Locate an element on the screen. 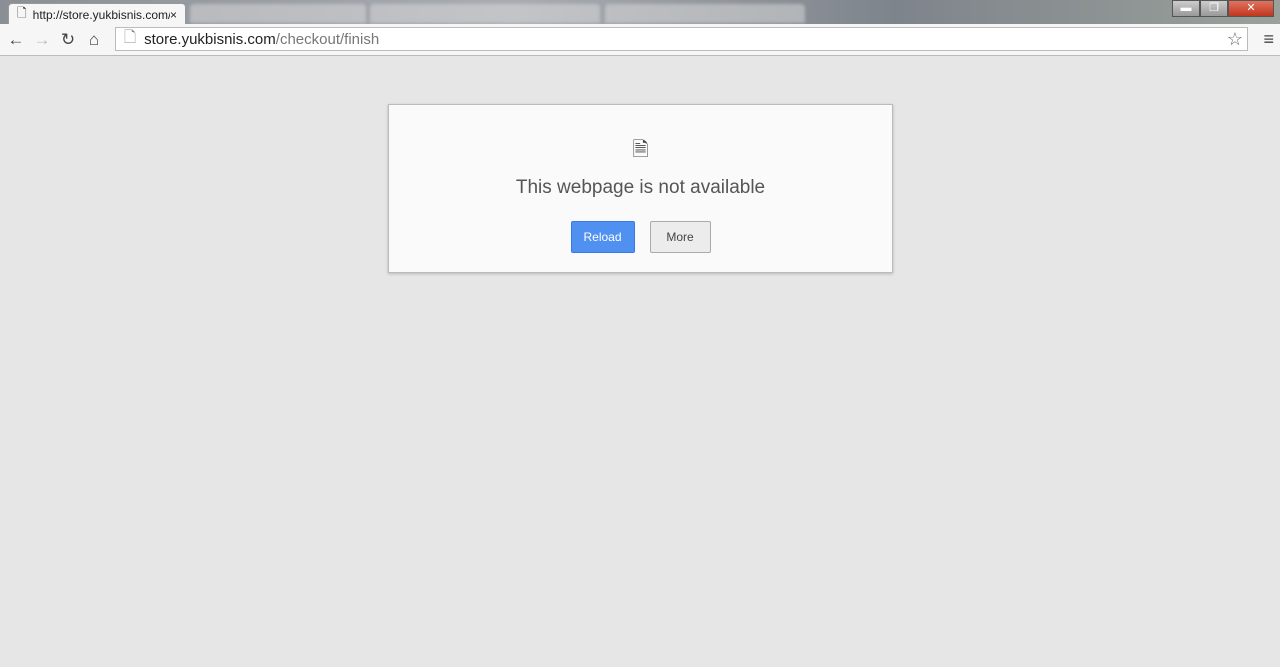 The width and height of the screenshot is (1280, 667). url-path: /checkout/finish is located at coordinates (327, 39).